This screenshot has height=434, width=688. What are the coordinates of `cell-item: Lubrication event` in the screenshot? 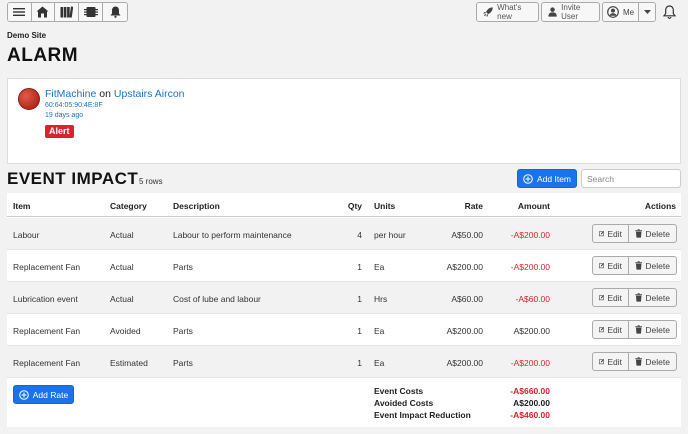 It's located at (45, 299).